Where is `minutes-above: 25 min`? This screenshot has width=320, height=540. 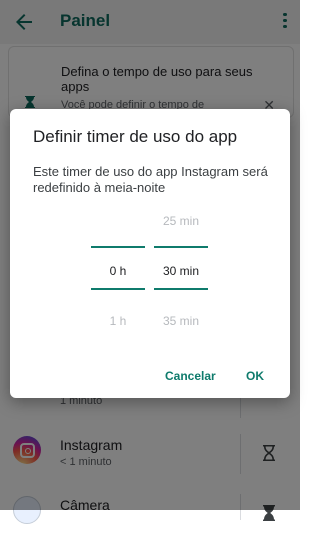
minutes-above: 25 min is located at coordinates (181, 221).